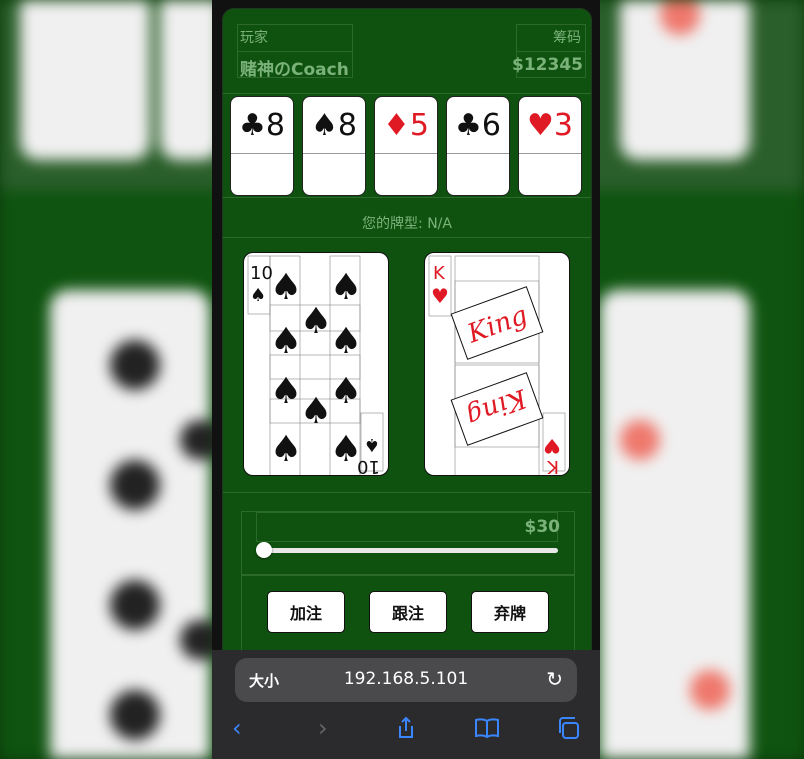  I want to click on community-card: ♣ 6, so click(478, 146).